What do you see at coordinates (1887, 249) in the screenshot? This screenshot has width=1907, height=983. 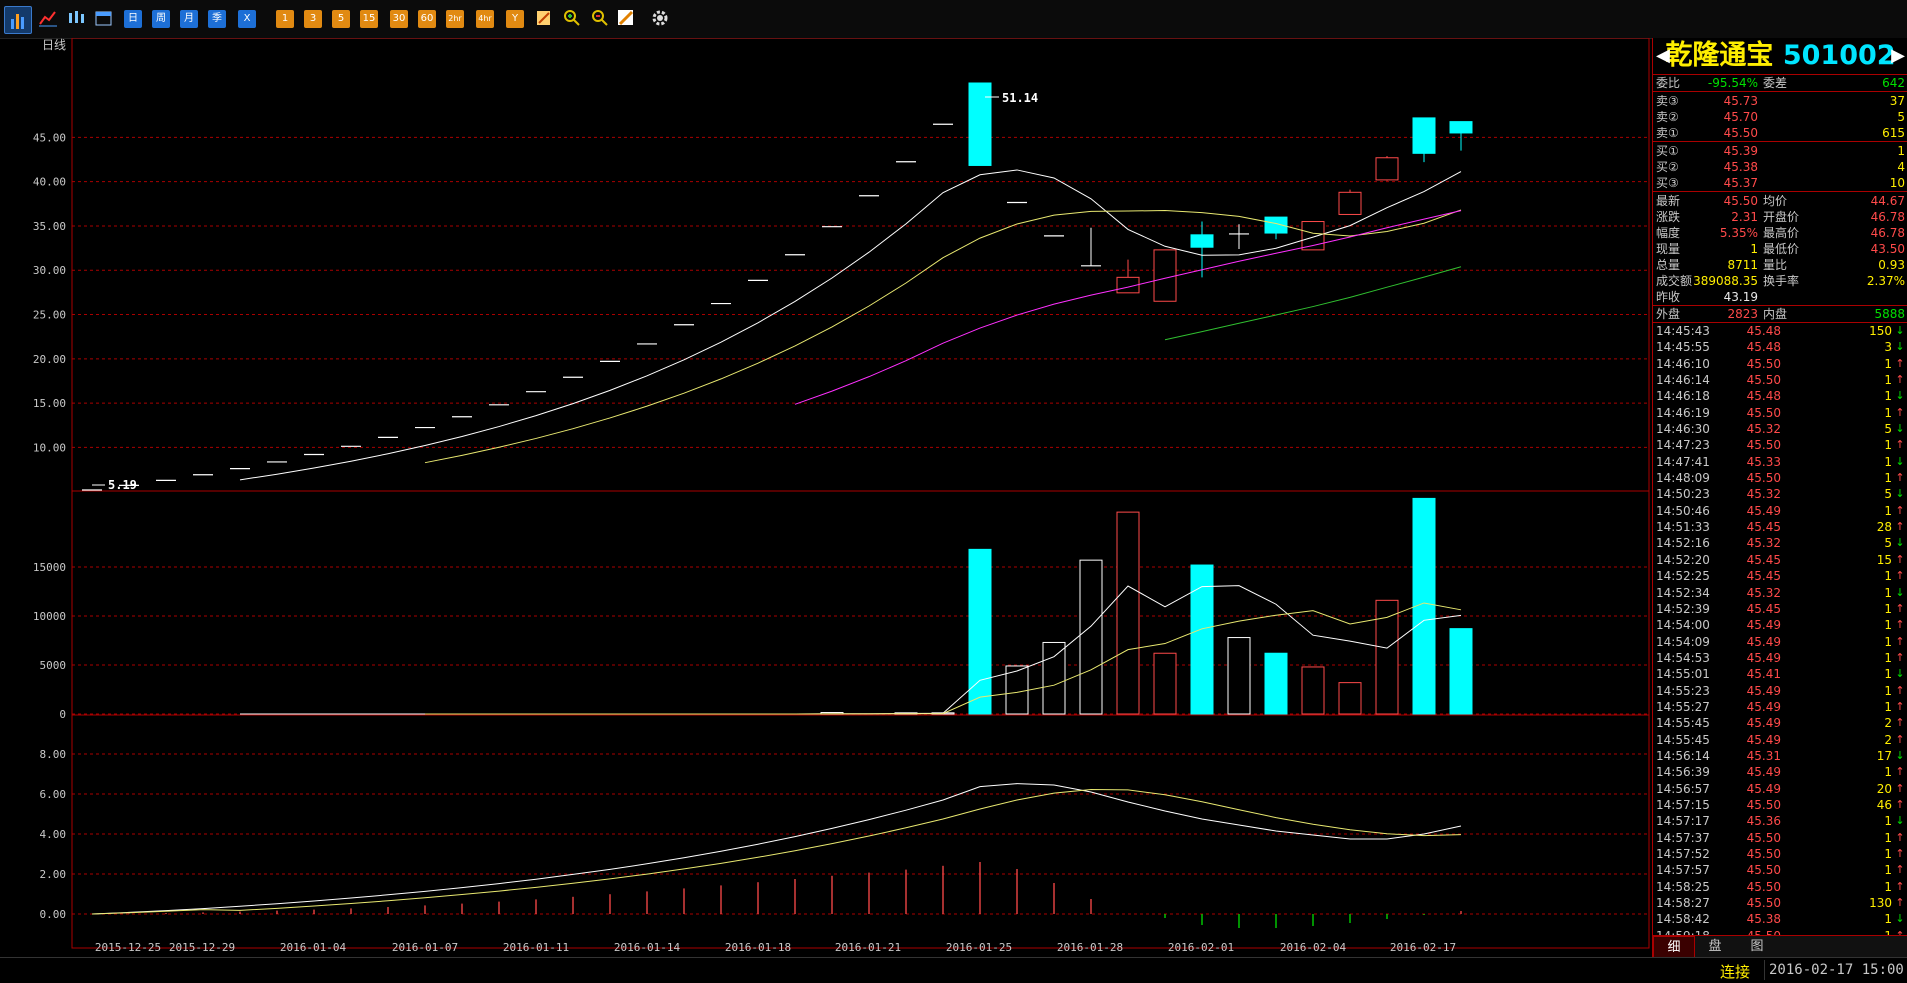 I see `quote-value: 43.50` at bounding box center [1887, 249].